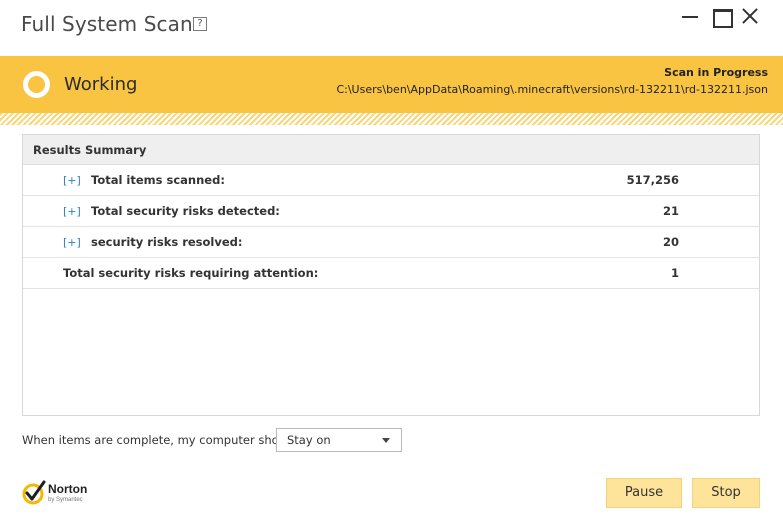 The image size is (783, 515). What do you see at coordinates (65, 500) in the screenshot?
I see `brand-subtitle: by Symantec` at bounding box center [65, 500].